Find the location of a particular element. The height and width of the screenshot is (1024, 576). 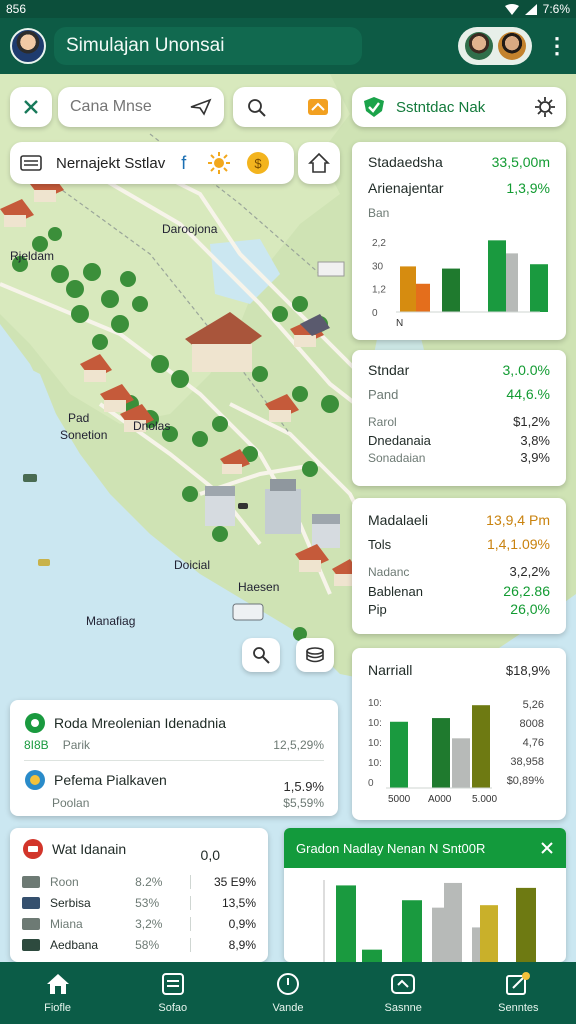

stat-label: Madalaeli is located at coordinates (398, 520).